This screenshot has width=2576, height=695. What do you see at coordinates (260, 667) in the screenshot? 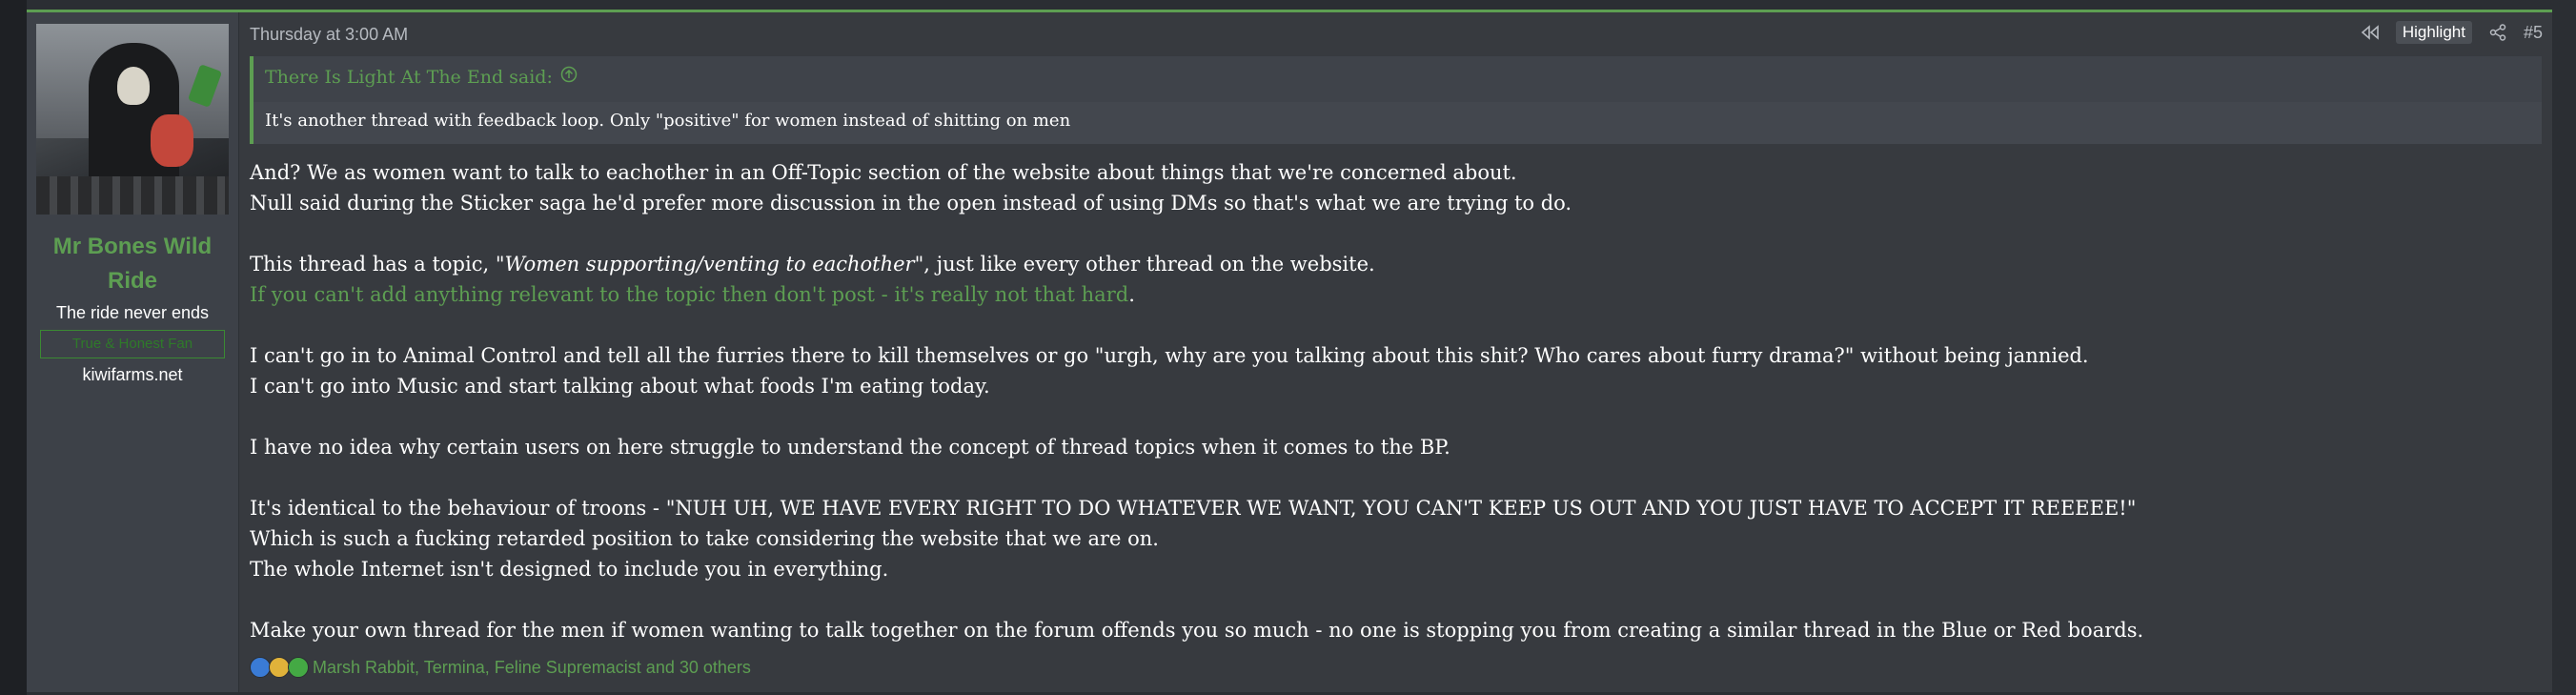
I see `like-icon` at bounding box center [260, 667].